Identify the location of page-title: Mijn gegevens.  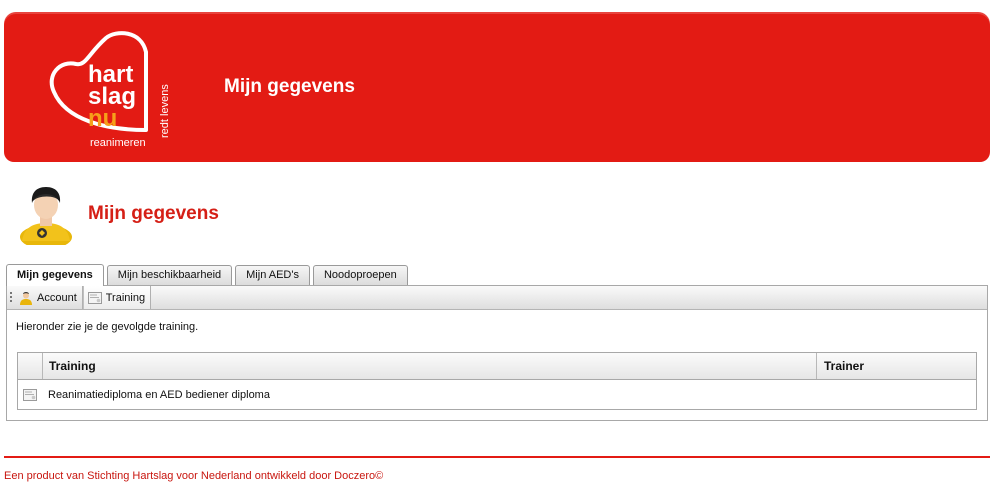
(153, 213).